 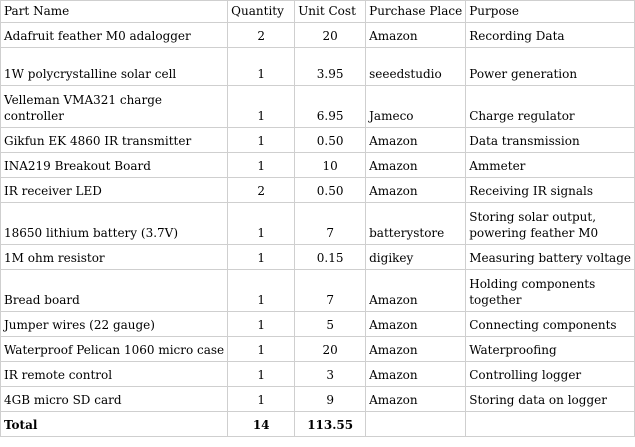 What do you see at coordinates (114, 106) in the screenshot?
I see `part-name-cell: Velleman VMA321 charge controller` at bounding box center [114, 106].